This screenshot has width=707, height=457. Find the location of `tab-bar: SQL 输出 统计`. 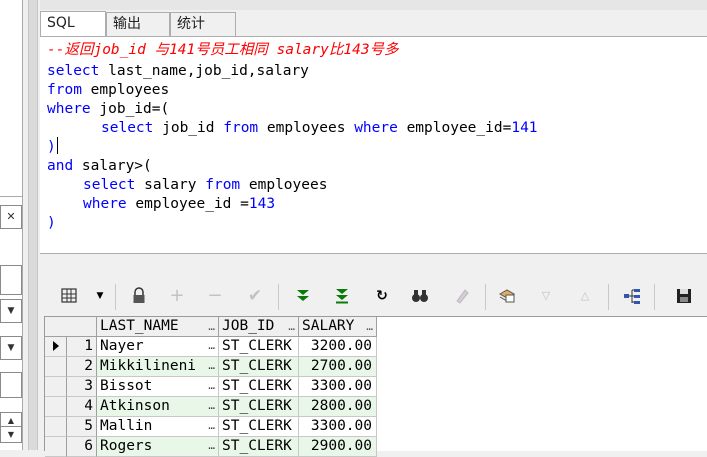

tab-bar: SQL 输出 统计 is located at coordinates (373, 23).